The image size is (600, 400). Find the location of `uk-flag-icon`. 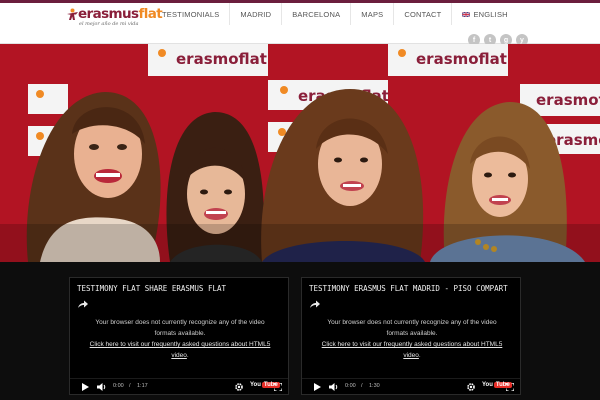

uk-flag-icon is located at coordinates (466, 14).